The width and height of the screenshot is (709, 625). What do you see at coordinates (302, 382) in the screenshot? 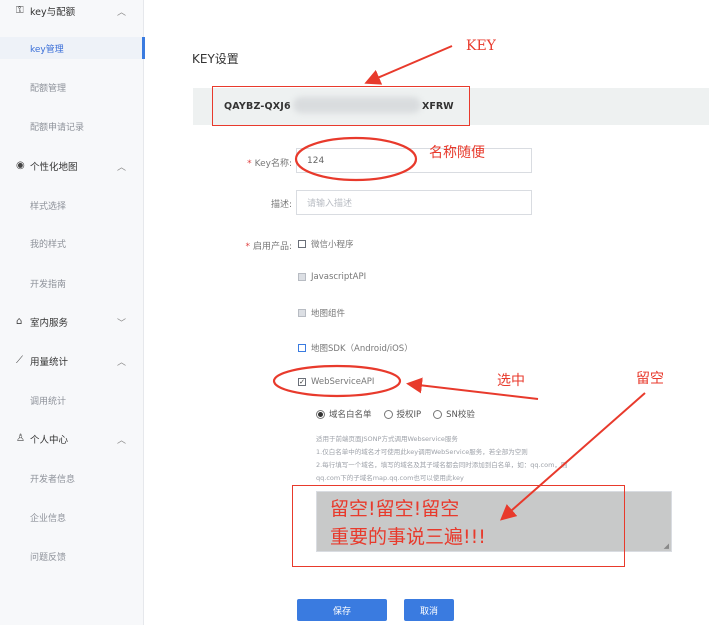
I see `checkbox-checked: ✓` at bounding box center [302, 382].